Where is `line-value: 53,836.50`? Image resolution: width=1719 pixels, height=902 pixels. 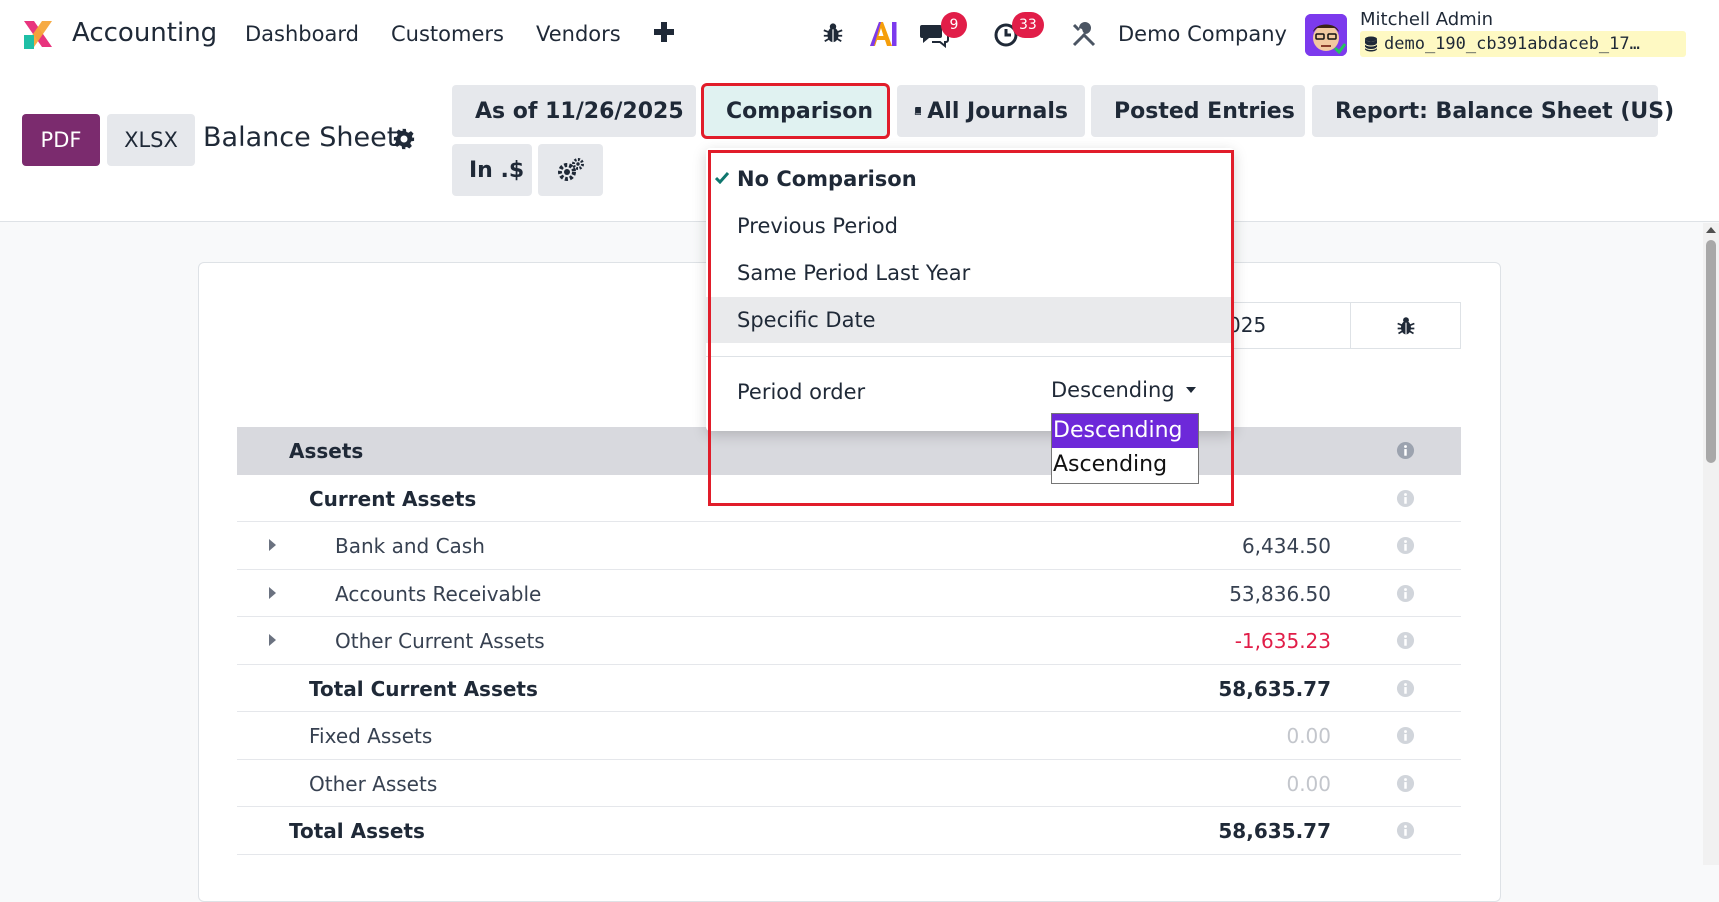 line-value: 53,836.50 is located at coordinates (1280, 594).